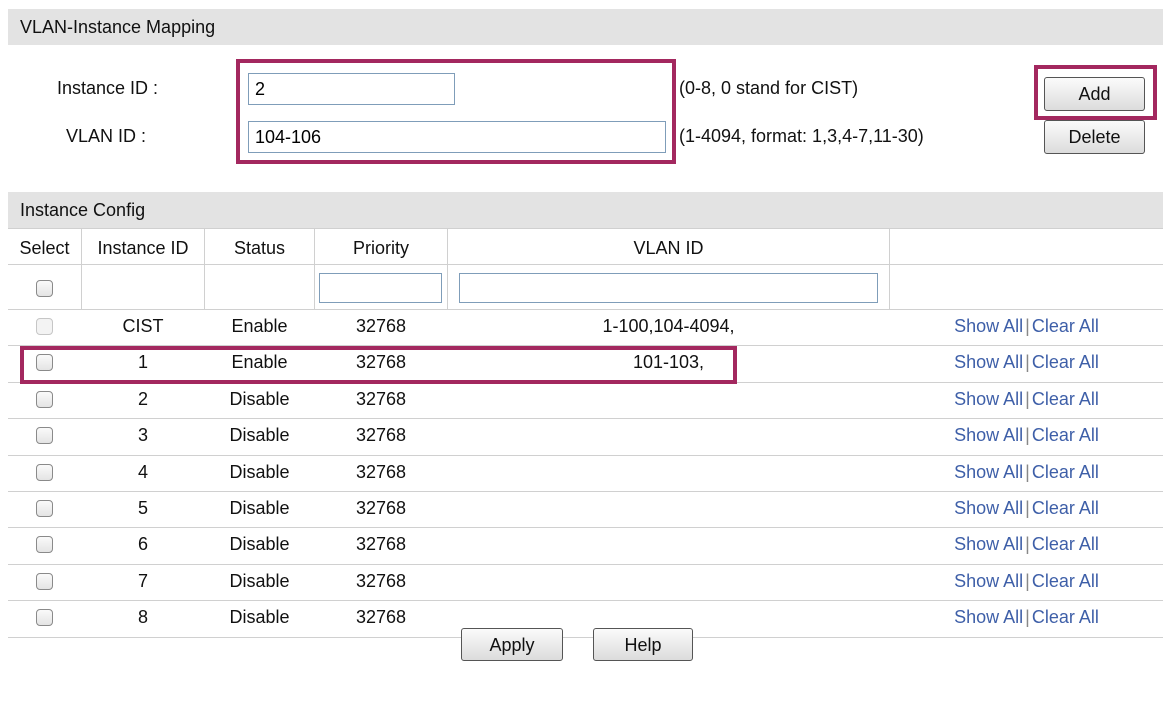  I want to click on help-button: Help, so click(643, 644).